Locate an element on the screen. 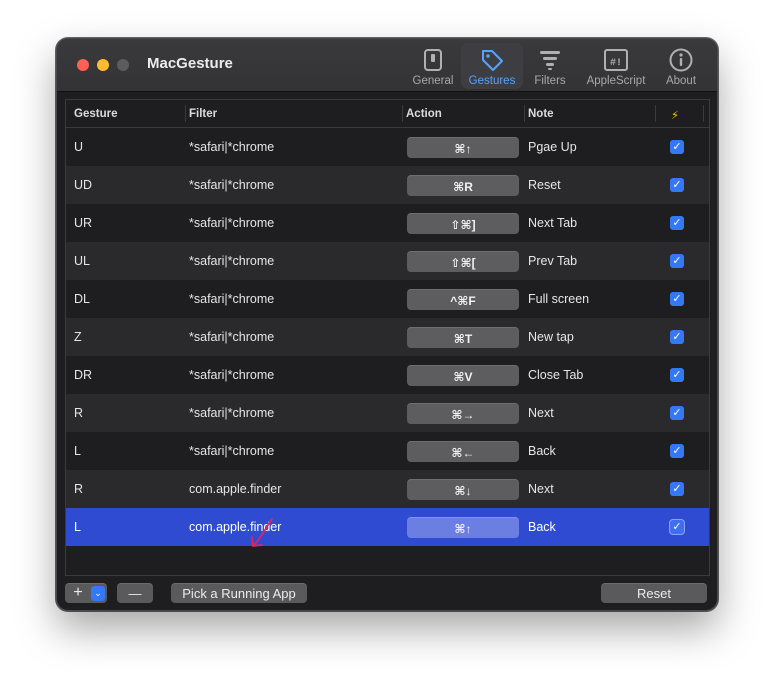  filter-cell: com.apple.finder is located at coordinates (235, 489).